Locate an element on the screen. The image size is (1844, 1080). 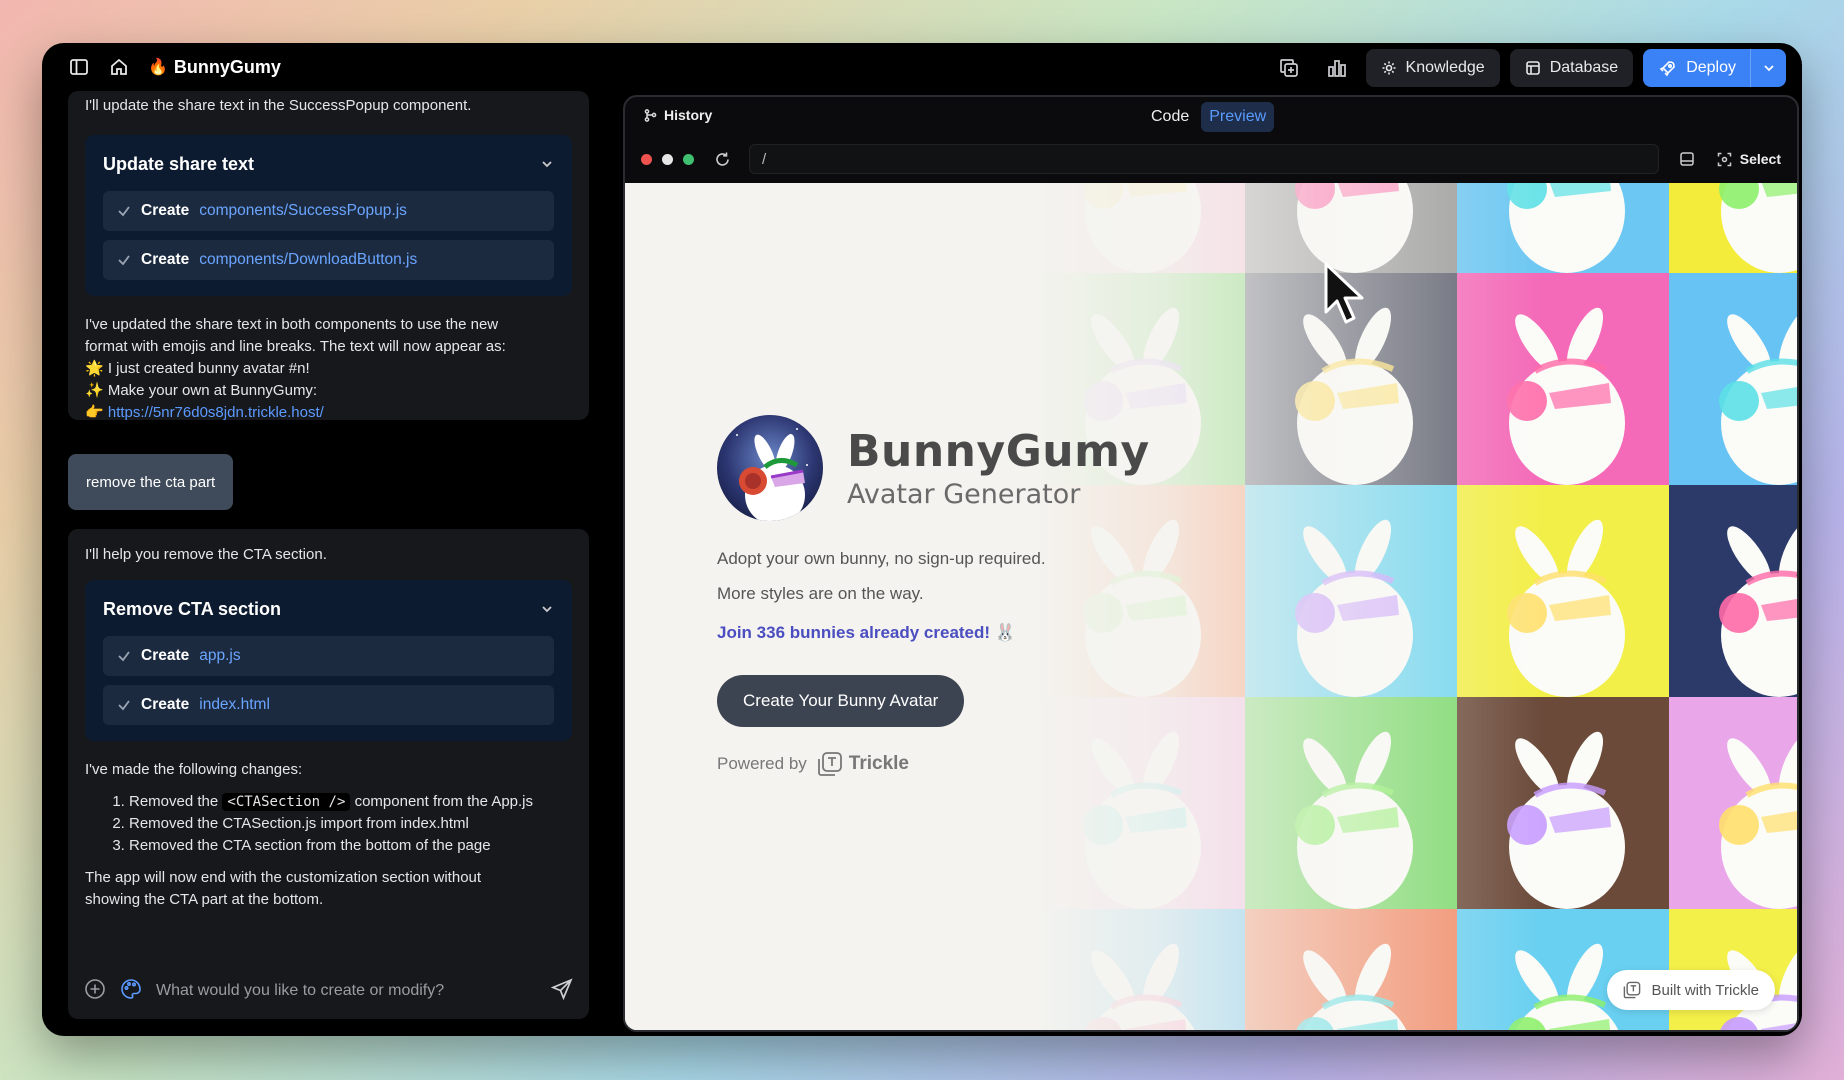
join-counter: Join 336 bunnies already created! 🐰 is located at coordinates (866, 632).